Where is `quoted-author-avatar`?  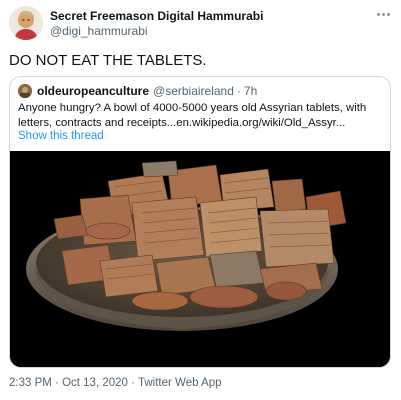
quoted-author-avatar is located at coordinates (25, 91).